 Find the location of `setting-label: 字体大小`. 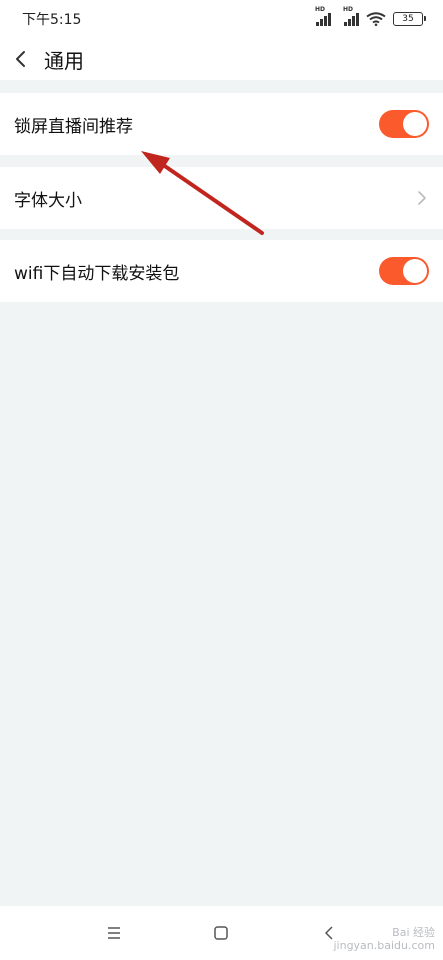

setting-label: 字体大小 is located at coordinates (48, 200).